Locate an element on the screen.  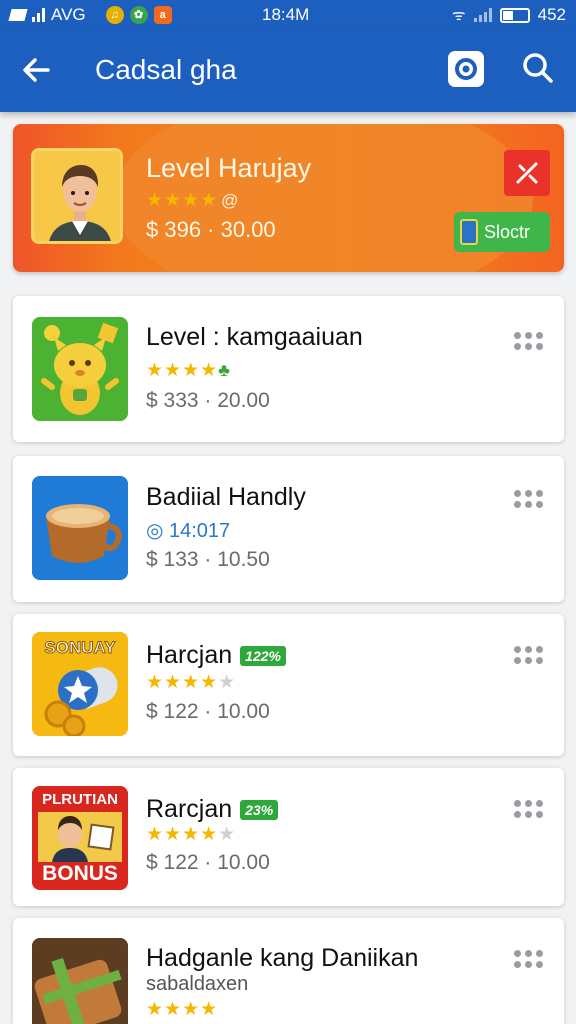
item-title: Hadganle kang Daniikan is located at coordinates (282, 958).